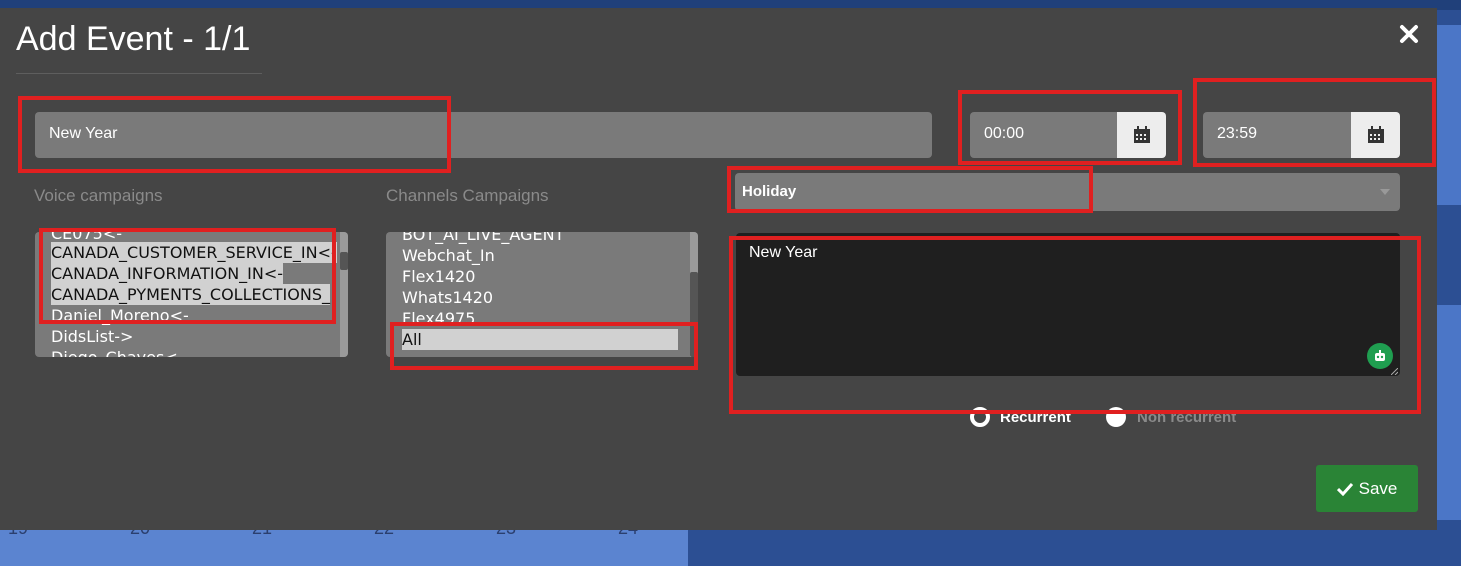 Image resolution: width=1461 pixels, height=566 pixels. Describe the element at coordinates (1385, 192) in the screenshot. I see `chevron-down-icon` at that location.